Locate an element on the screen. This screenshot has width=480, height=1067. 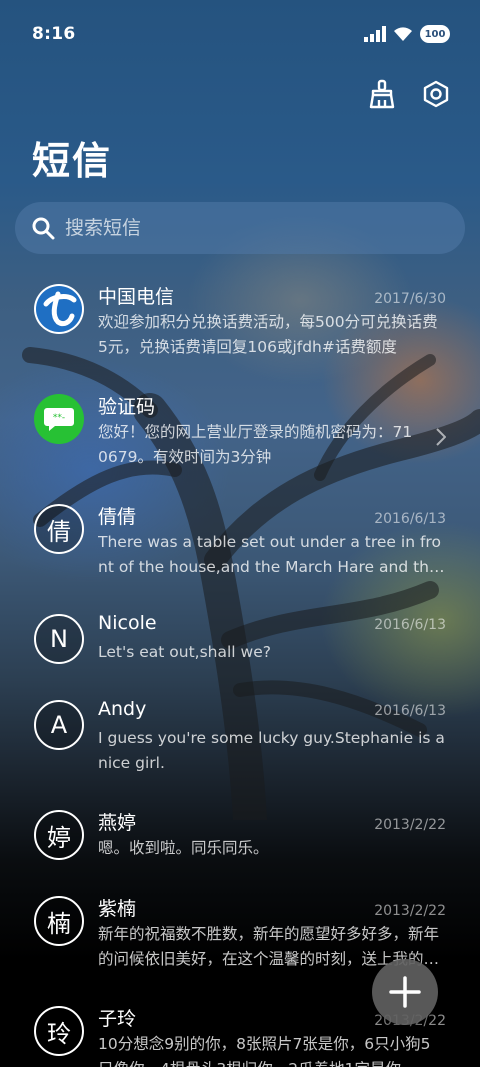
contact-name: 子玲 is located at coordinates (117, 1019).